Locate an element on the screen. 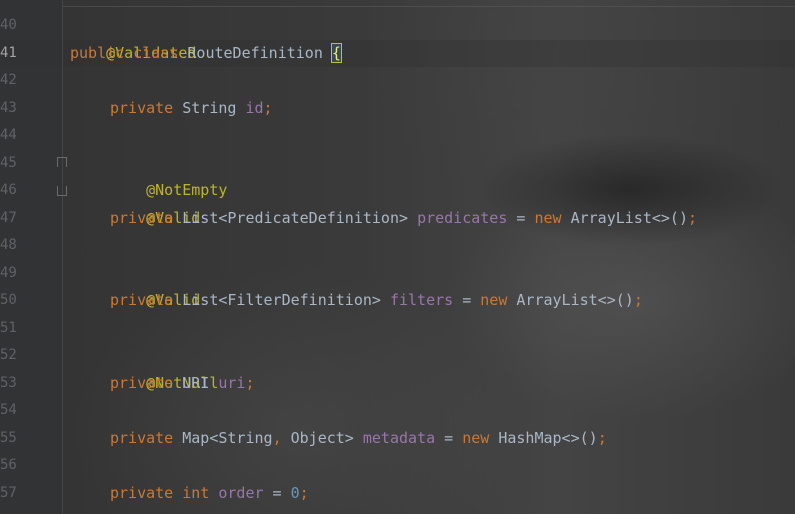 The height and width of the screenshot is (514, 795). line-number: 56 is located at coordinates (8, 465).